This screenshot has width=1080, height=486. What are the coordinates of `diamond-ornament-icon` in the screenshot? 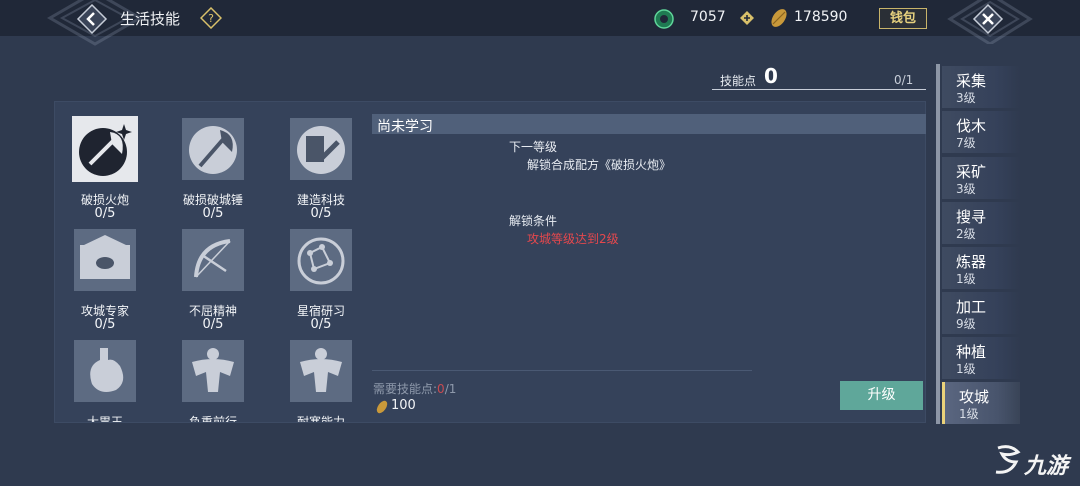 It's located at (990, 22).